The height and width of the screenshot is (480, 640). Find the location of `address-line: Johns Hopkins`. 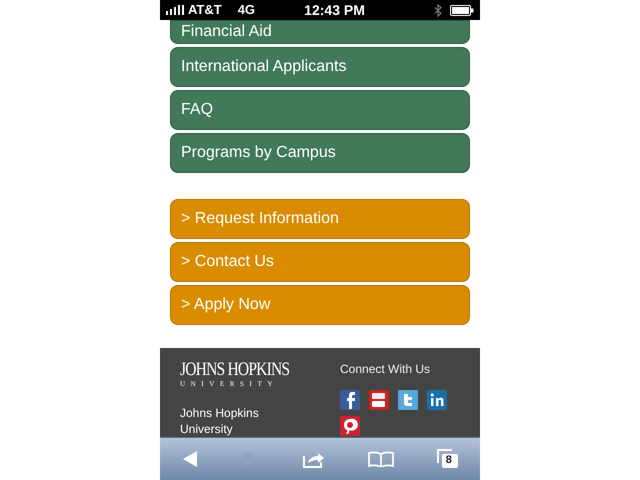

address-line: Johns Hopkins is located at coordinates (220, 413).